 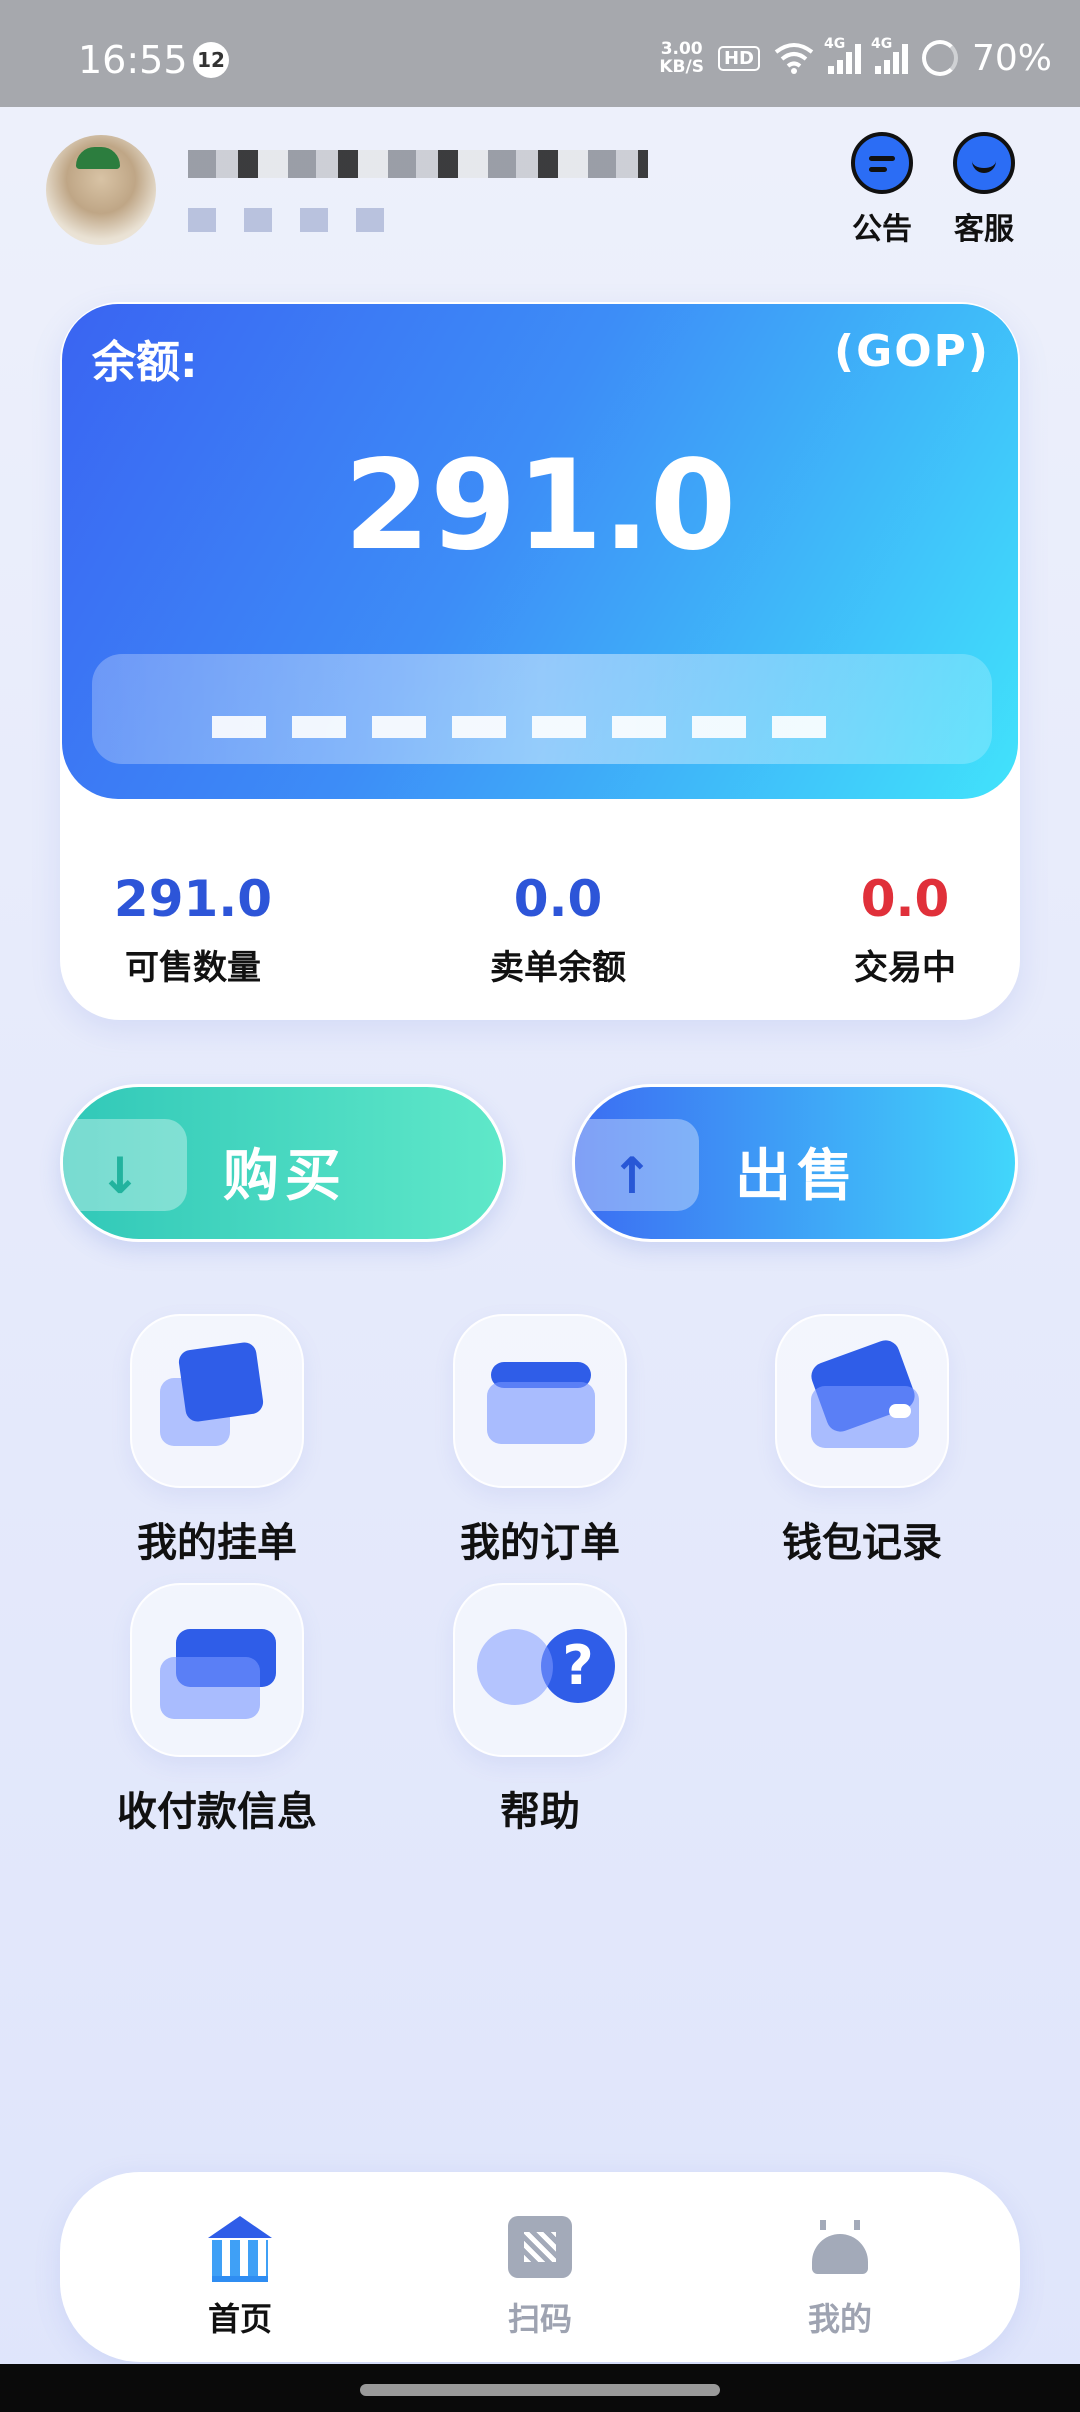 I want to click on profile-icon, so click(x=840, y=2247).